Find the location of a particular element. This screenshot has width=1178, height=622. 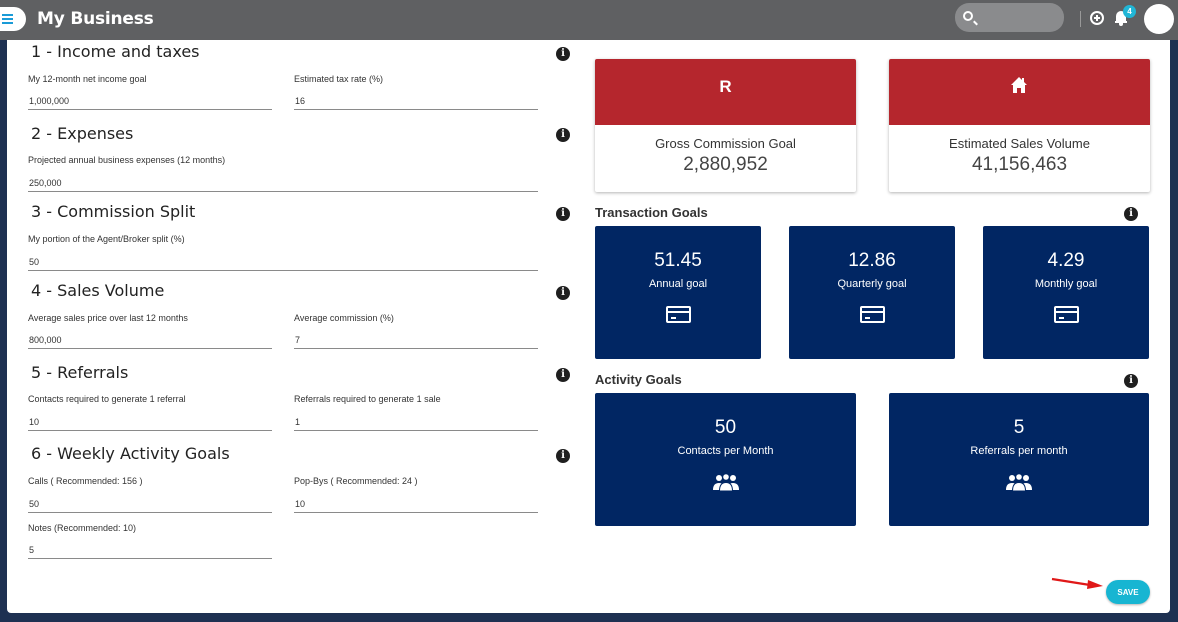

notification-badge: 4 is located at coordinates (1129, 11).